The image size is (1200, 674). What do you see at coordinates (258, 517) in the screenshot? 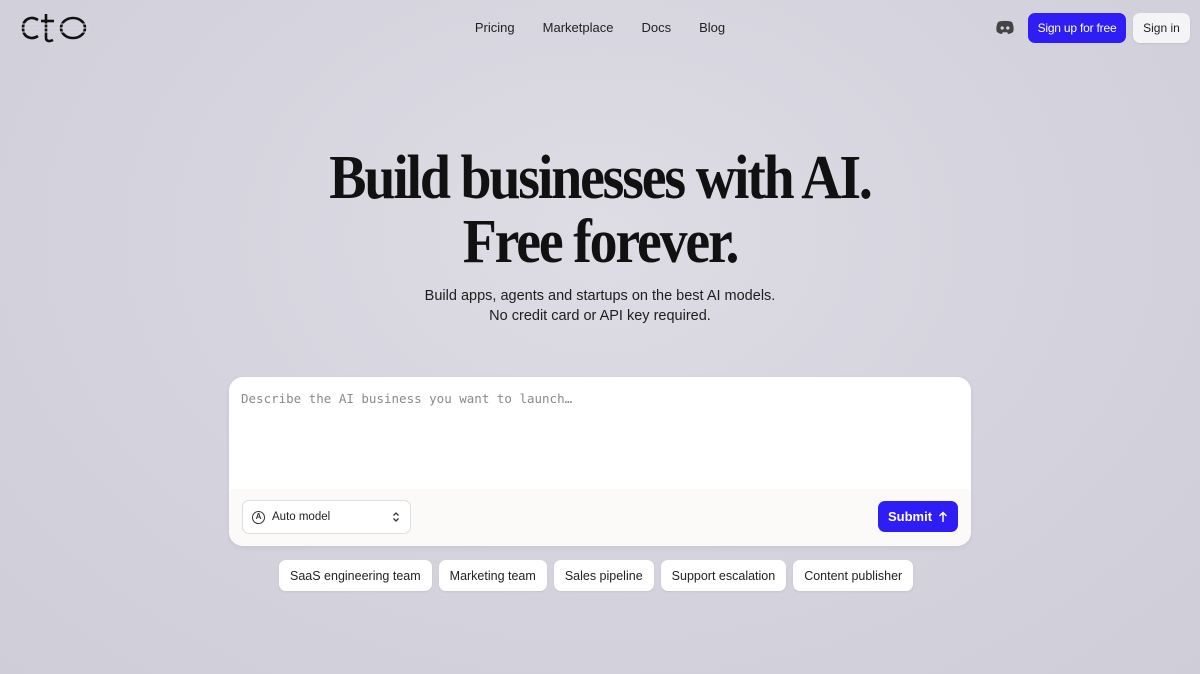
I see `auto-model-icon: A` at bounding box center [258, 517].